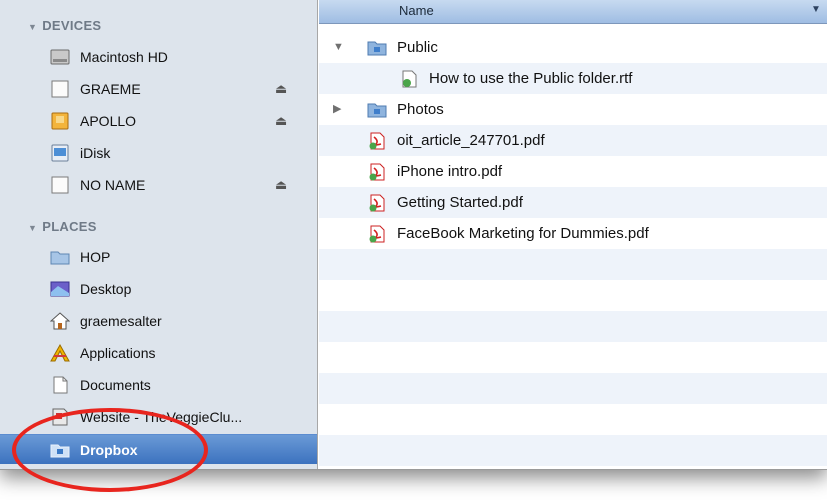 This screenshot has height=502, width=827. Describe the element at coordinates (95, 257) in the screenshot. I see `sidebar-item-label: HOP` at that location.